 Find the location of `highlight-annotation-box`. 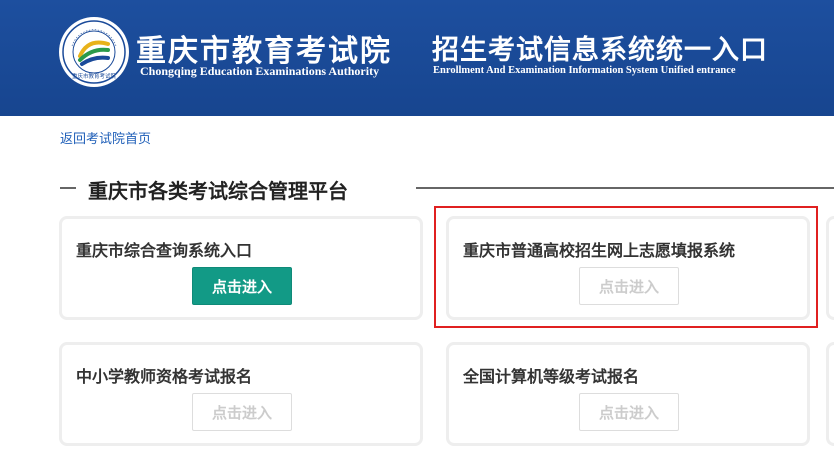

highlight-annotation-box is located at coordinates (626, 267).